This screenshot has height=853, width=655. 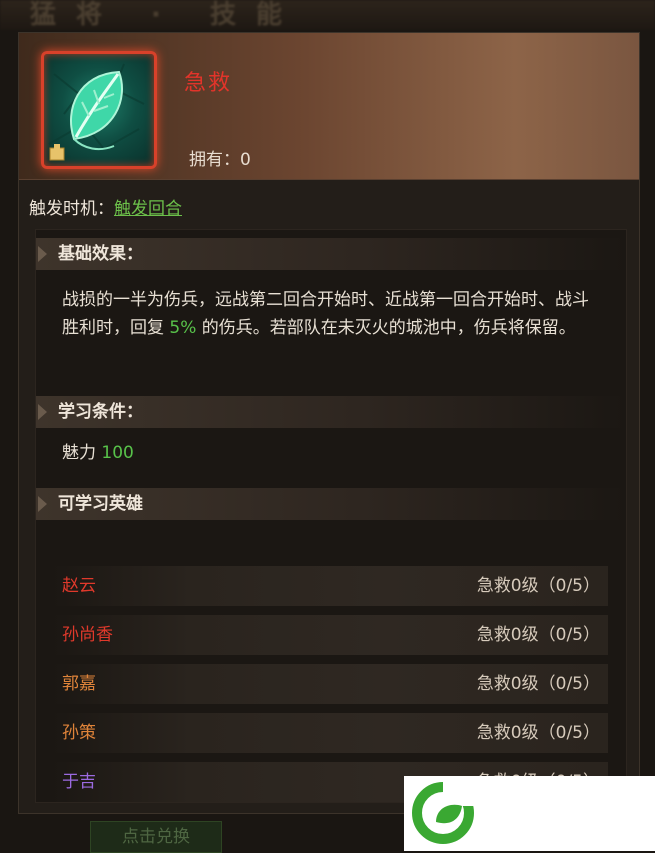 What do you see at coordinates (330, 586) in the screenshot?
I see `hero-row: 赵云 急救0级（0/5）` at bounding box center [330, 586].